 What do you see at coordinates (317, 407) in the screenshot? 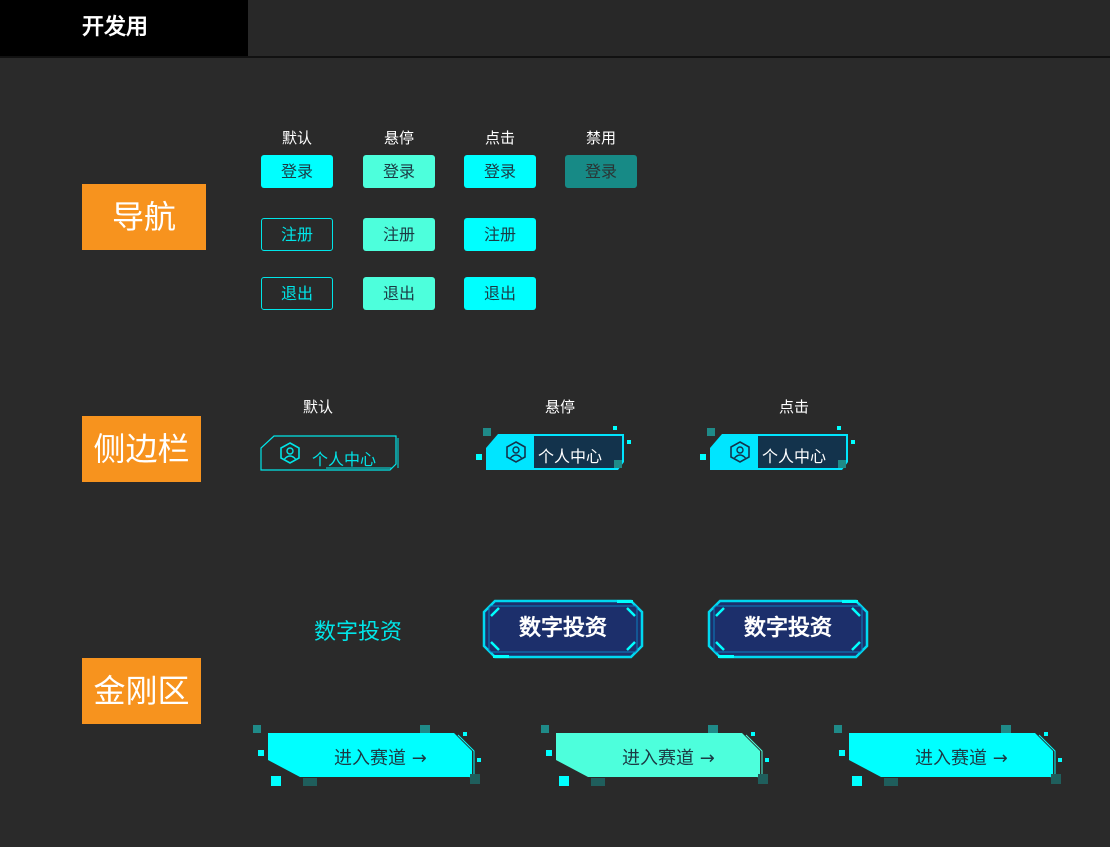
I see `sidebar-state-default: 默认` at bounding box center [317, 407].